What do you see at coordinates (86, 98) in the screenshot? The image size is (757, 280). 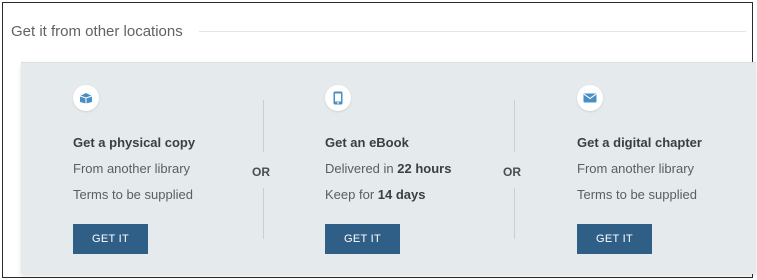 I see `package-icon` at bounding box center [86, 98].